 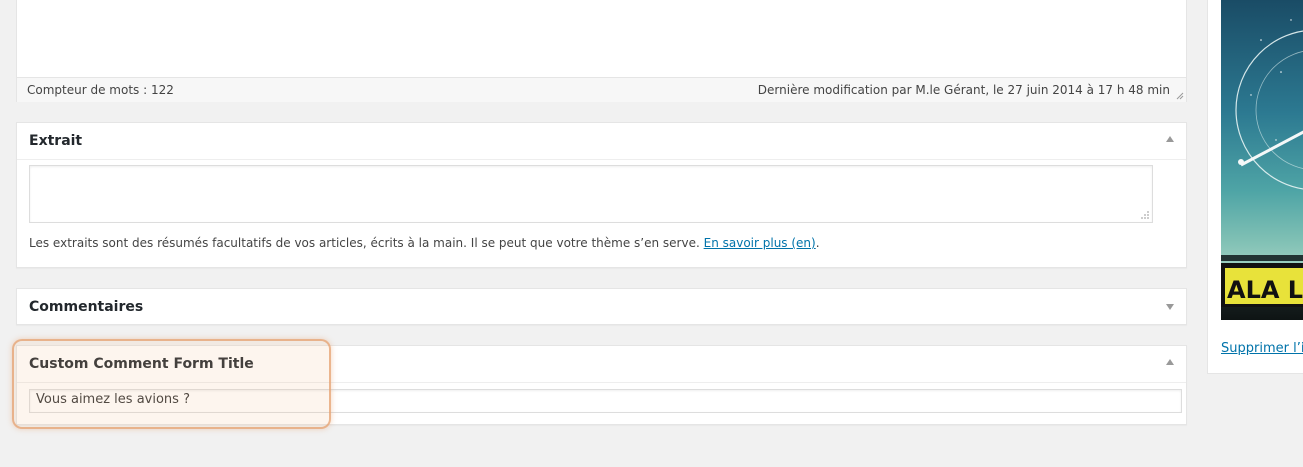 I want to click on comments-title: Commentaires, so click(x=86, y=307).